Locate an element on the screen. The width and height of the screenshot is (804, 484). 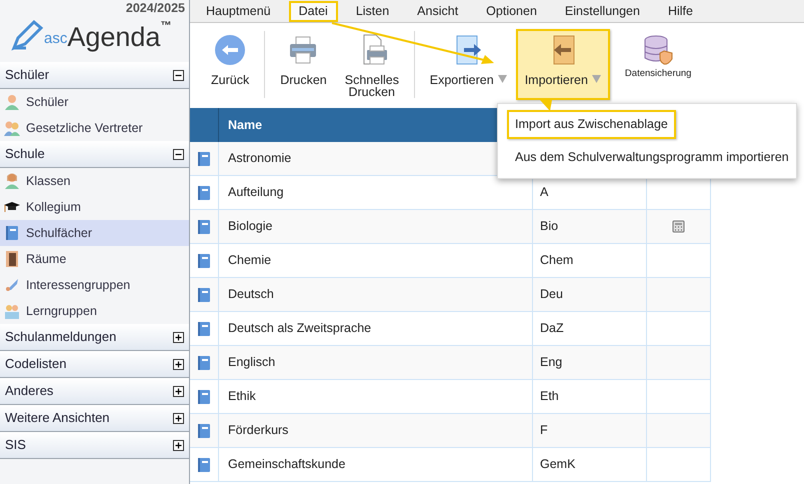
section-title: Schüler is located at coordinates (27, 75).